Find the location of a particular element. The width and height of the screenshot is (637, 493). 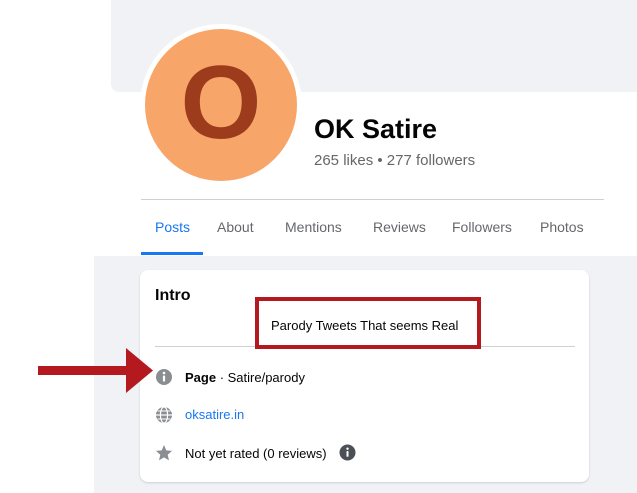

tabs-divider is located at coordinates (372, 199).